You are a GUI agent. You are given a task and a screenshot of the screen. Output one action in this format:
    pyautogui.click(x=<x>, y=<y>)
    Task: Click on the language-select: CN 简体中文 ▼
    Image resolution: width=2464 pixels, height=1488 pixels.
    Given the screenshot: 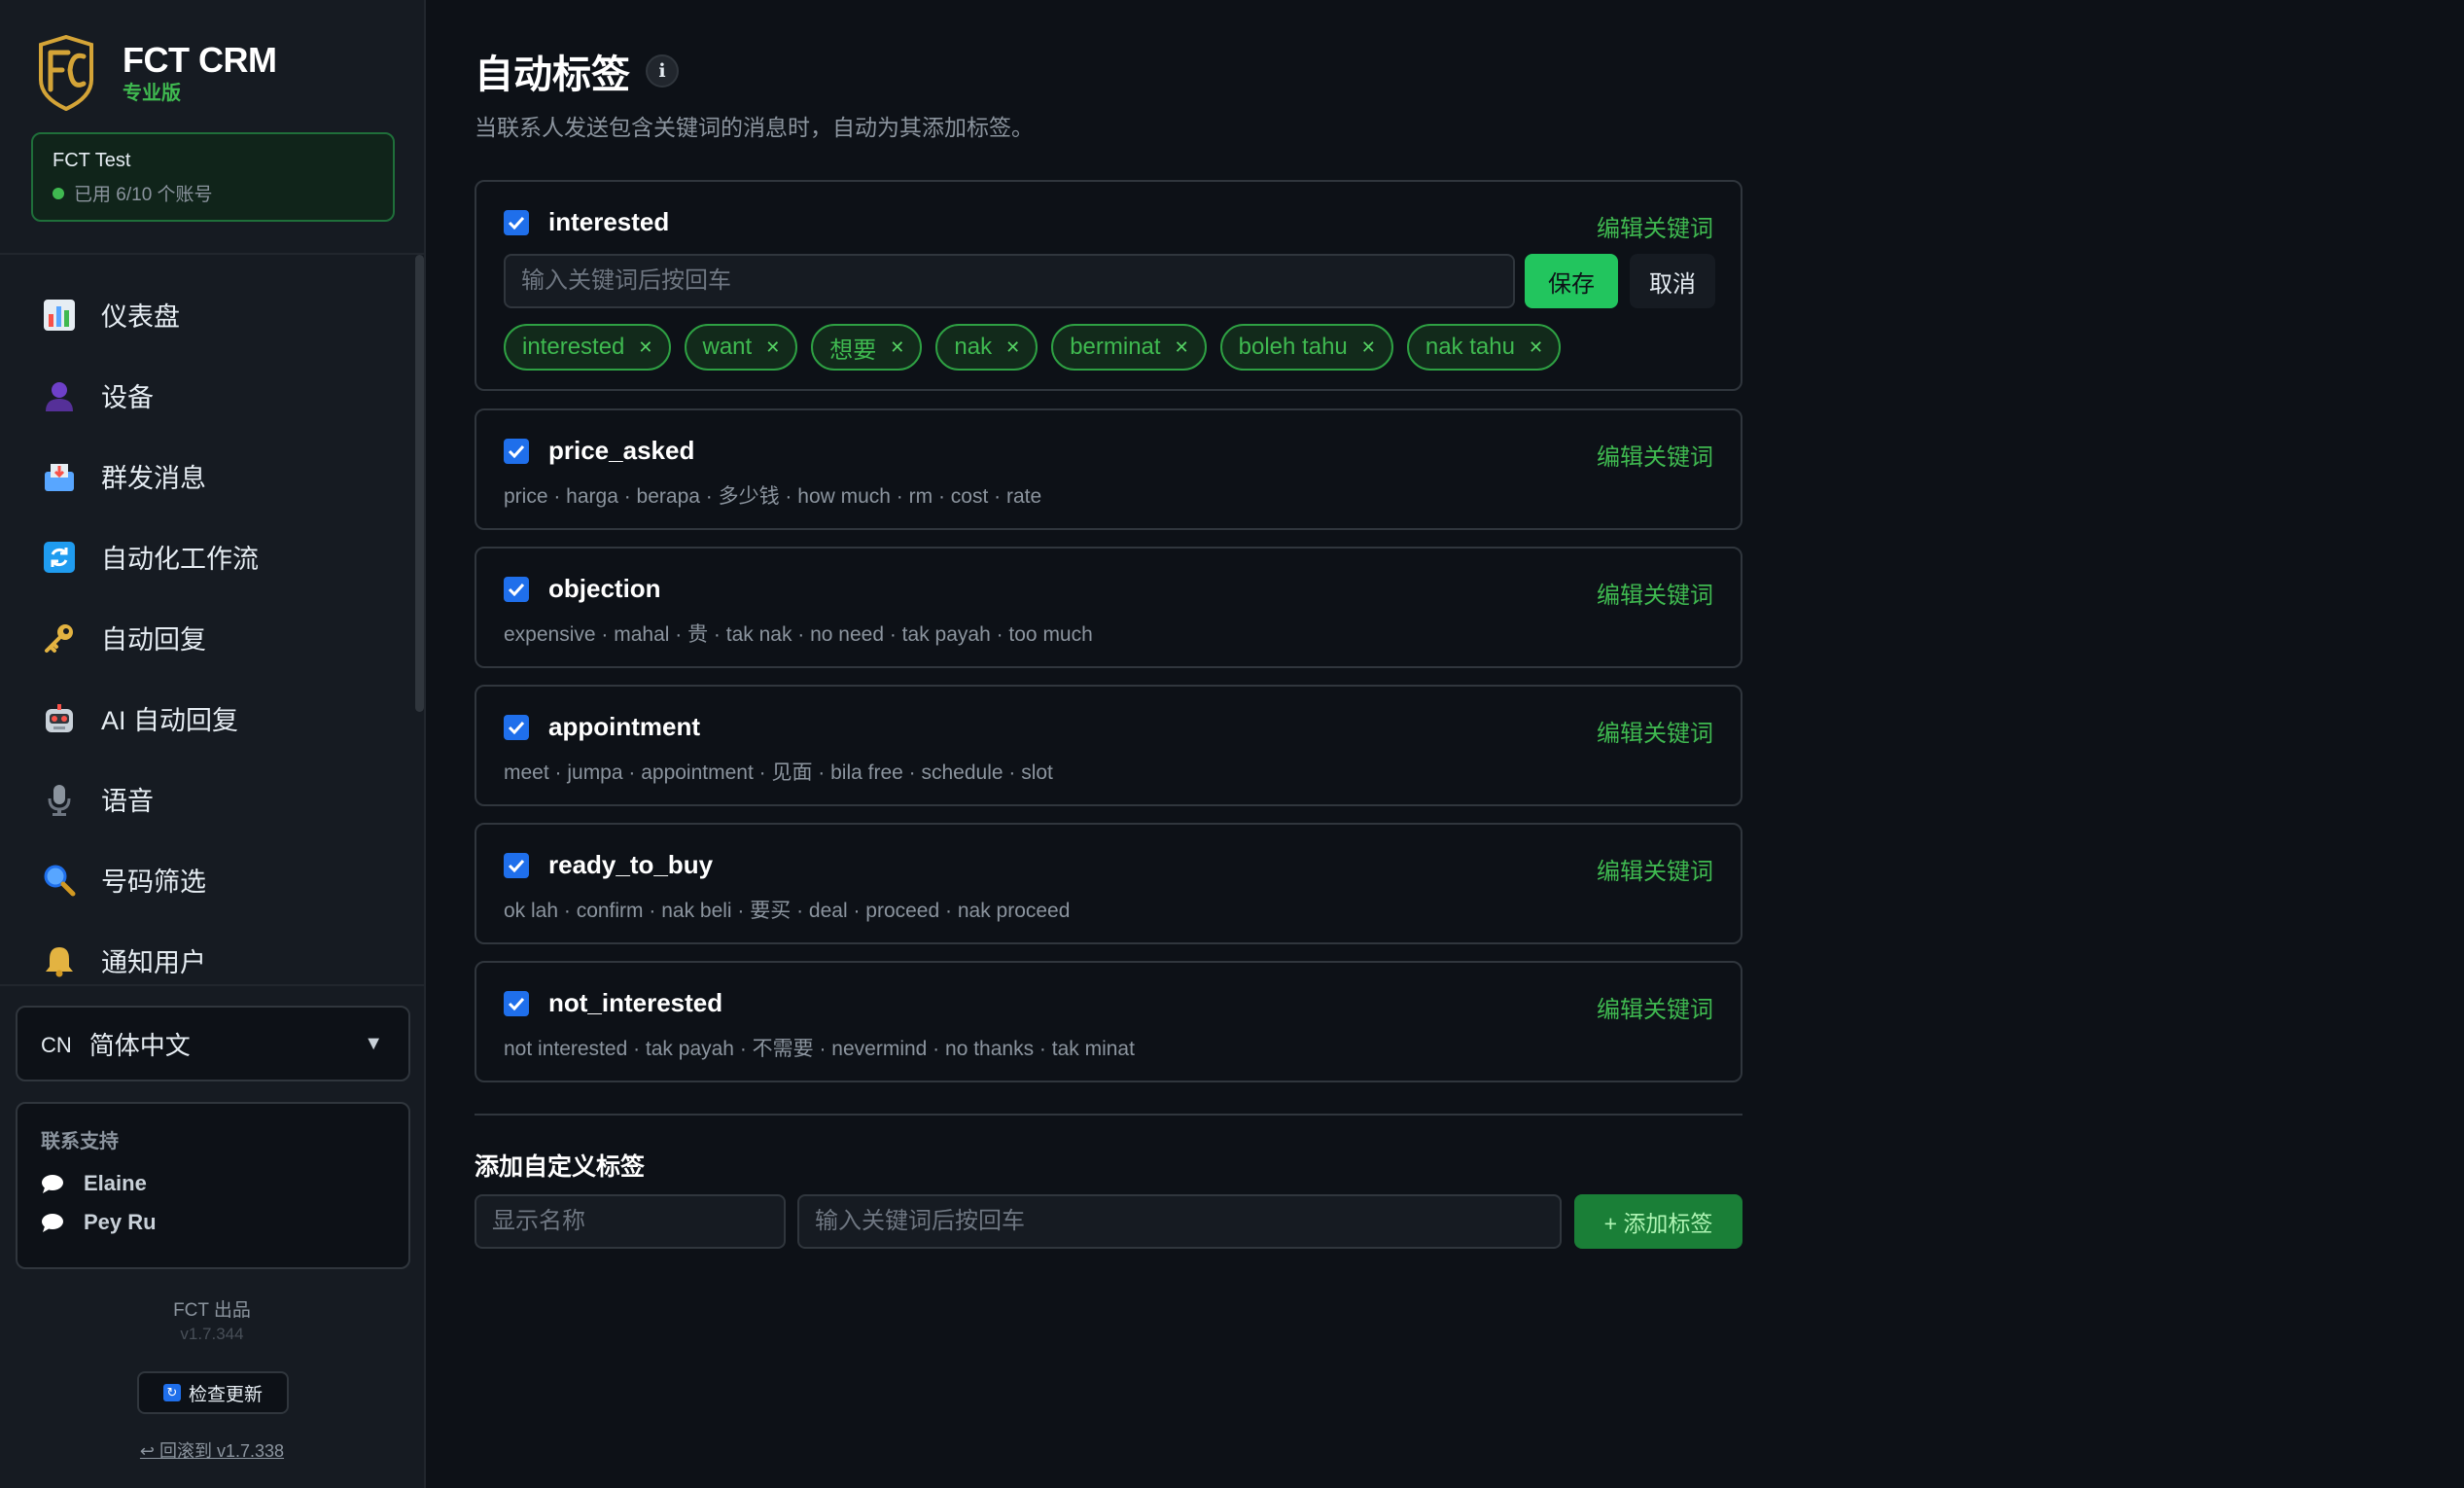 What is the action you would take?
    pyautogui.click(x=213, y=1043)
    